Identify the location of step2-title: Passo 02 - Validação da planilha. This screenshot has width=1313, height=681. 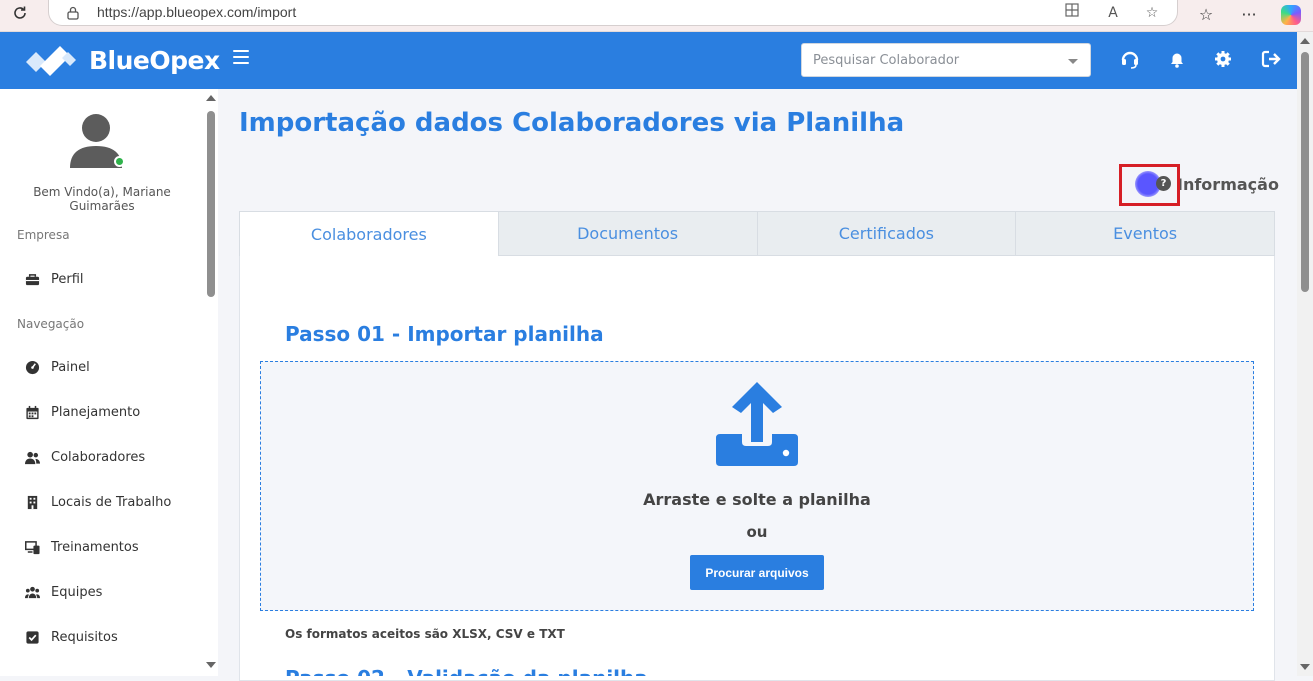
(466, 671).